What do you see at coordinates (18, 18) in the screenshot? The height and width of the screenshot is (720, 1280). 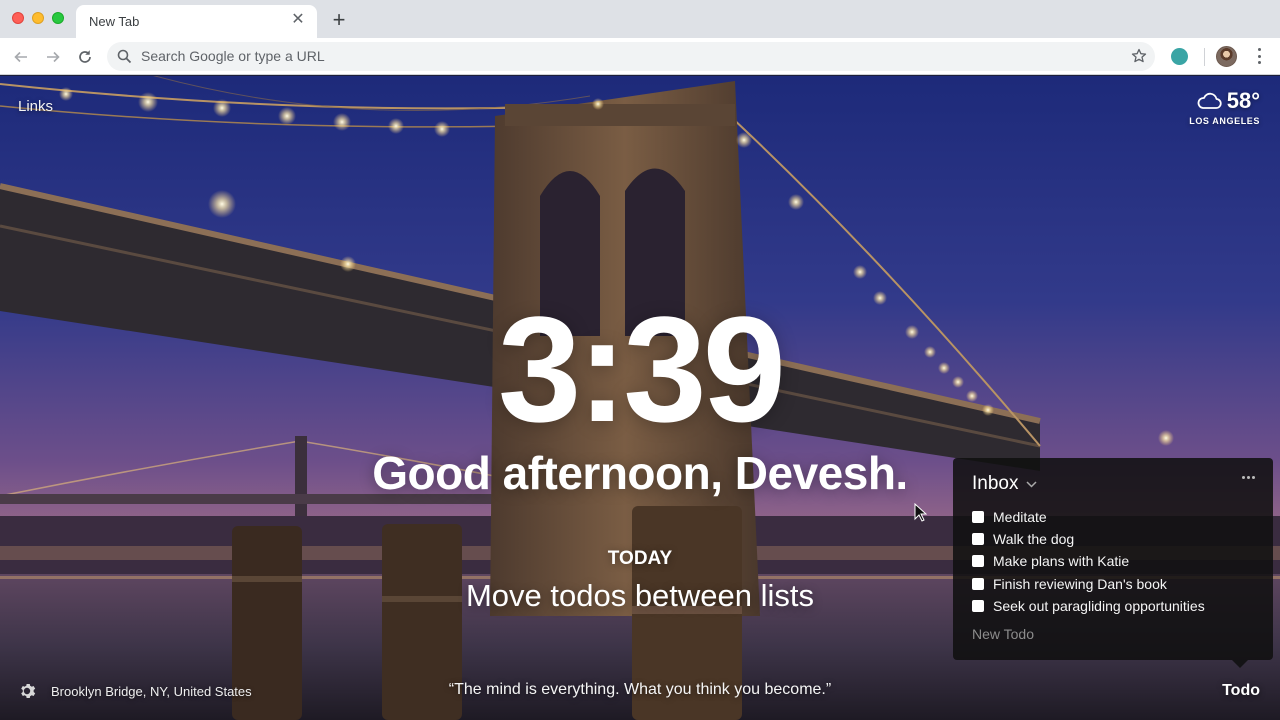 I see `close-window-button` at bounding box center [18, 18].